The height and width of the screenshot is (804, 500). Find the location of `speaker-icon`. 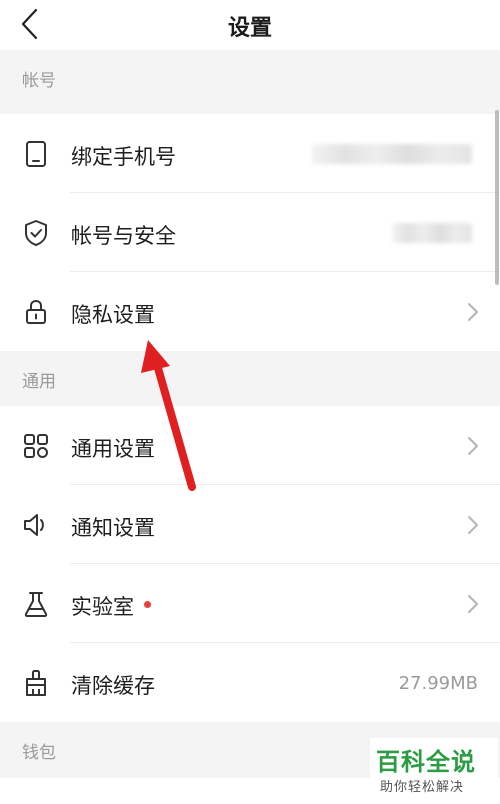

speaker-icon is located at coordinates (36, 525).